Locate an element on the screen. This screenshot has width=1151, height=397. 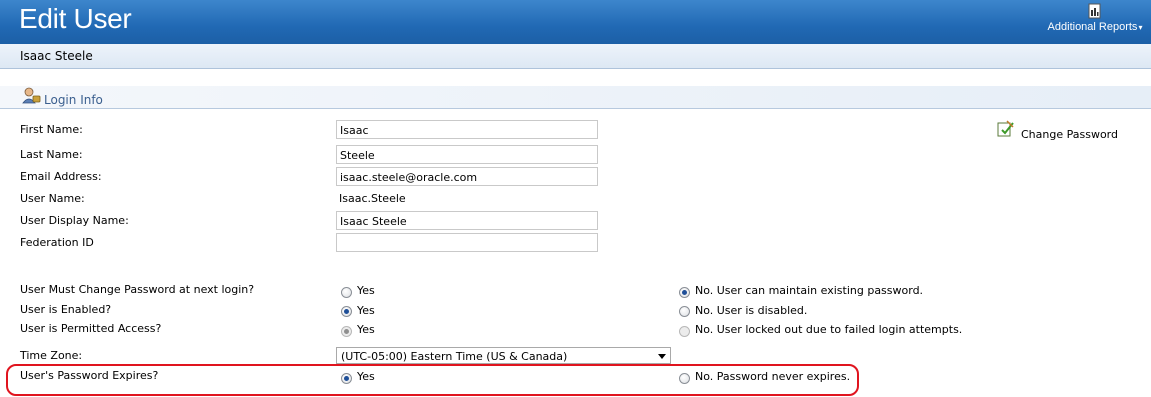
chevron-down-icon is located at coordinates (662, 356).